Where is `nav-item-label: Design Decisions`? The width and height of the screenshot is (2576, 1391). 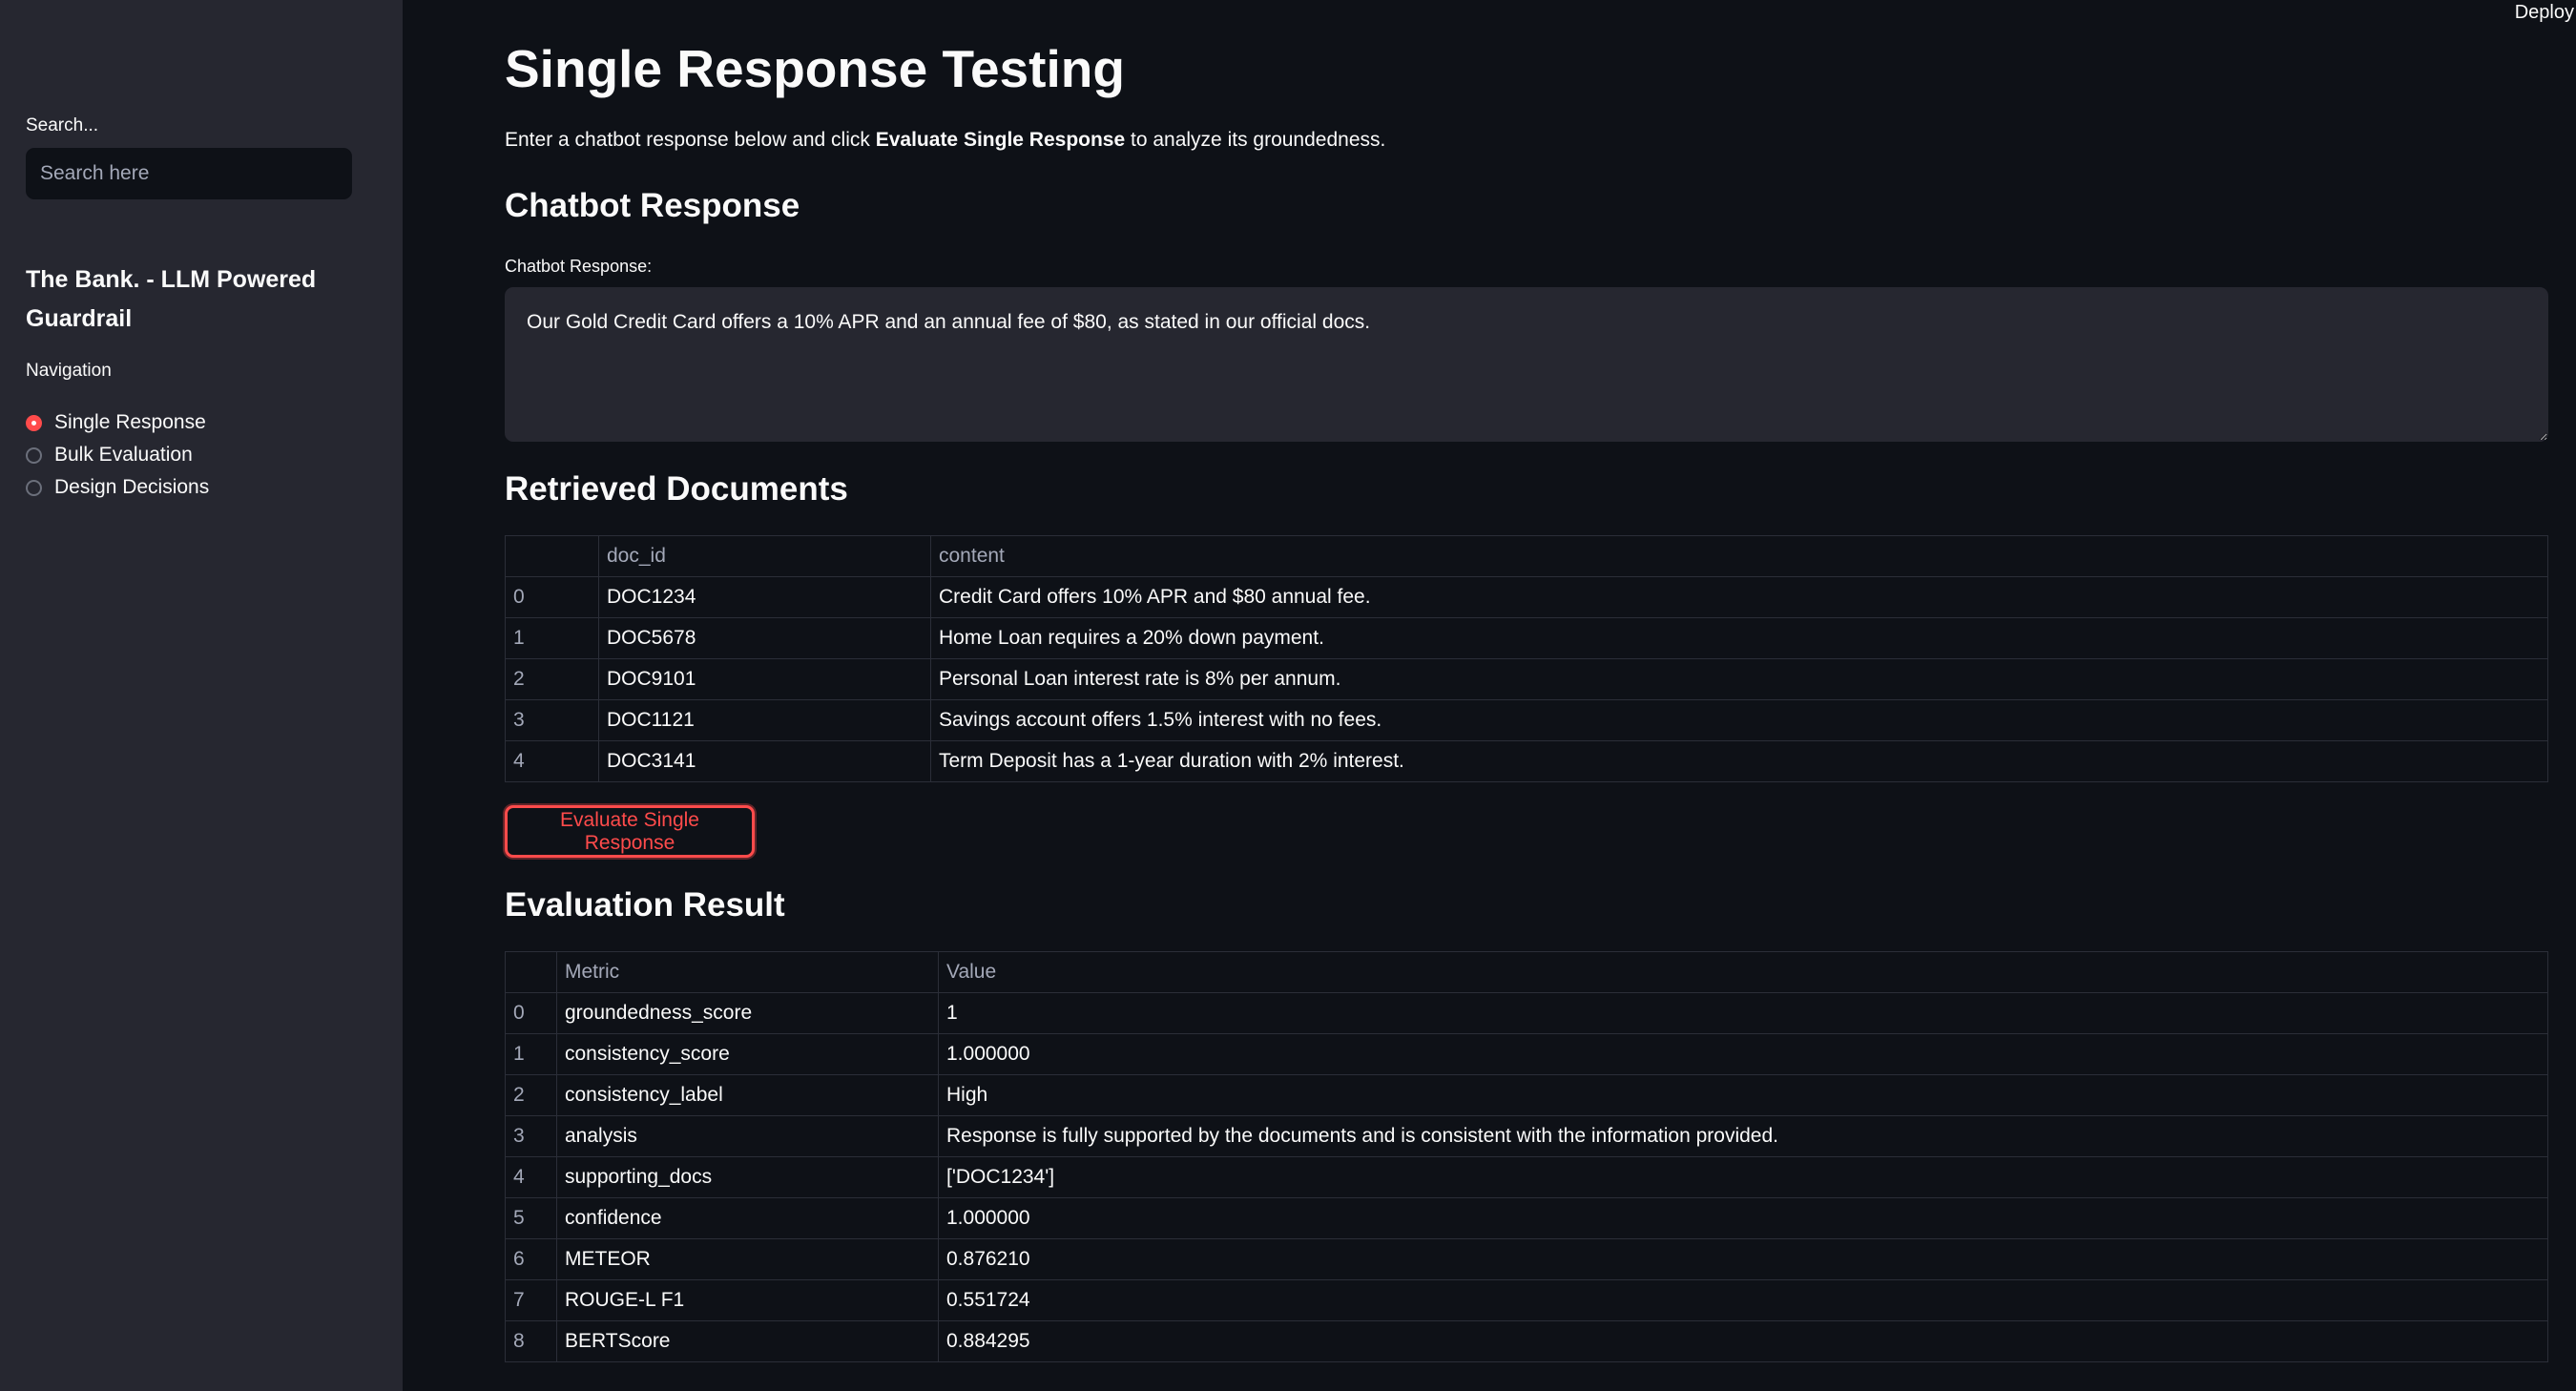
nav-item-label: Design Decisions is located at coordinates (132, 487).